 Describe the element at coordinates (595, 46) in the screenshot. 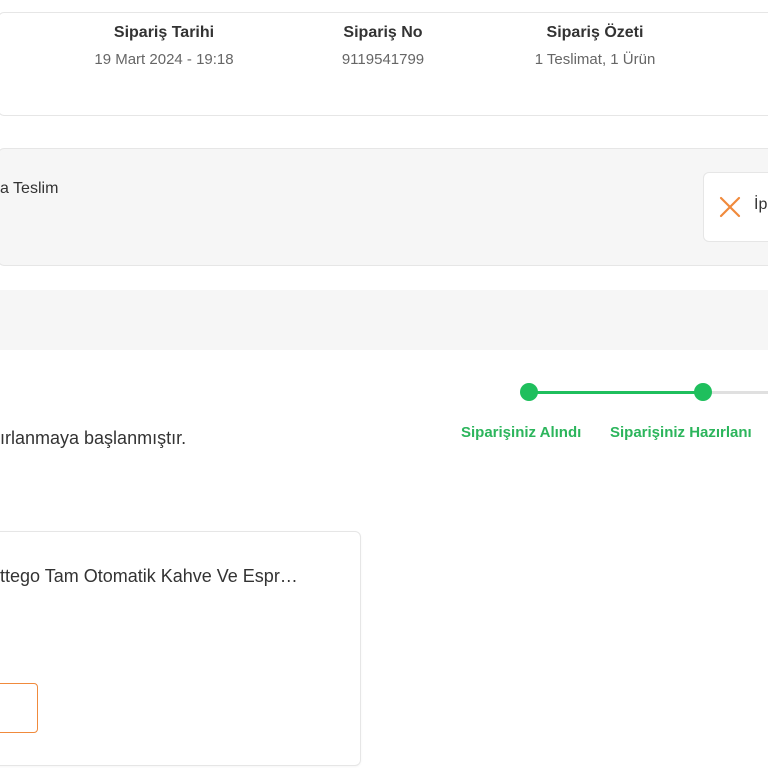

I see `order-summary-block: Sipariş Özeti 1 Teslimat, 1 Ürün` at that location.